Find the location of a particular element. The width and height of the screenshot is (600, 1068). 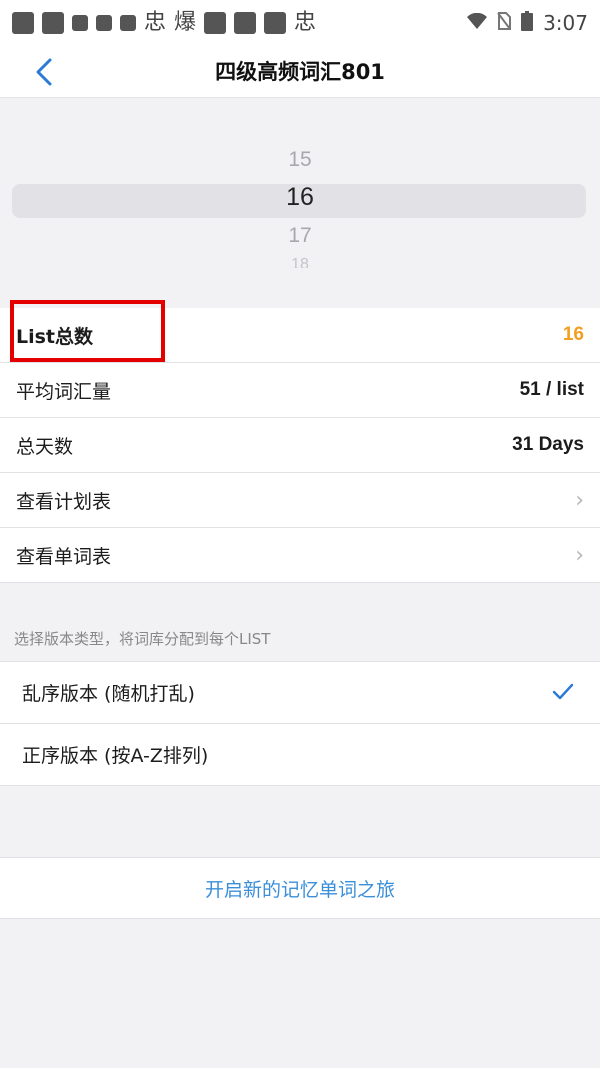

total-days-value: 31 Days is located at coordinates (548, 444).